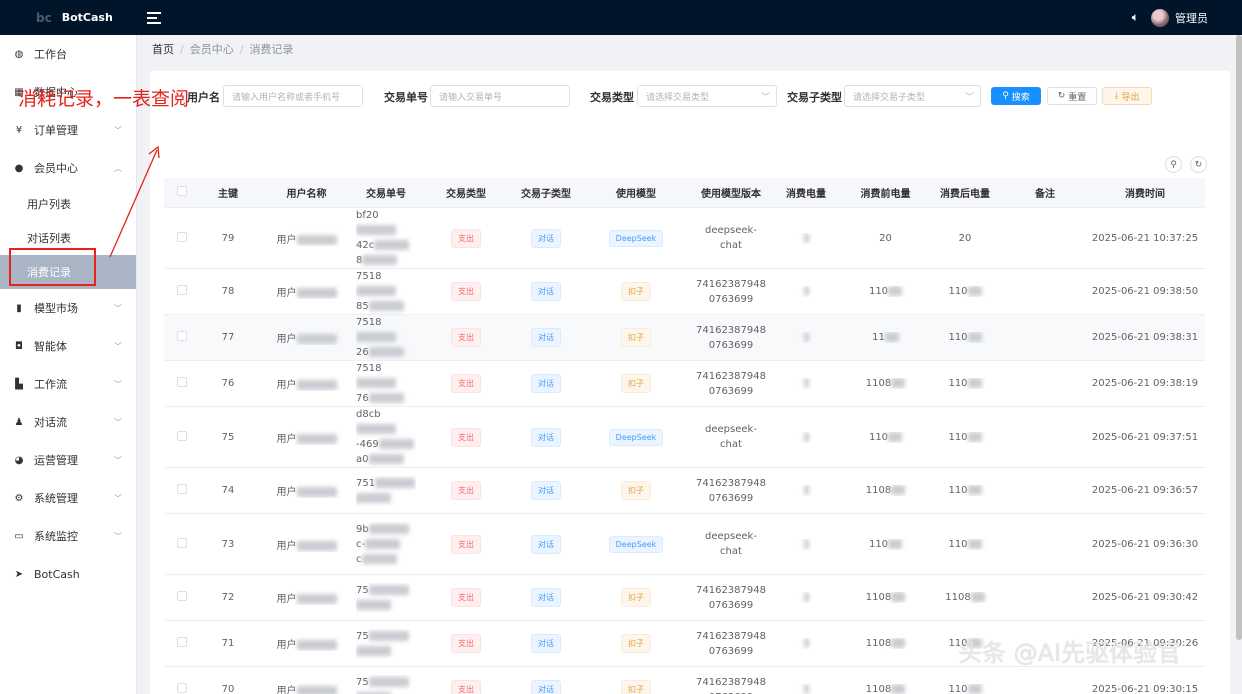 The height and width of the screenshot is (694, 1242). What do you see at coordinates (369, 322) in the screenshot?
I see `trade-no-text: 7518` at bounding box center [369, 322].